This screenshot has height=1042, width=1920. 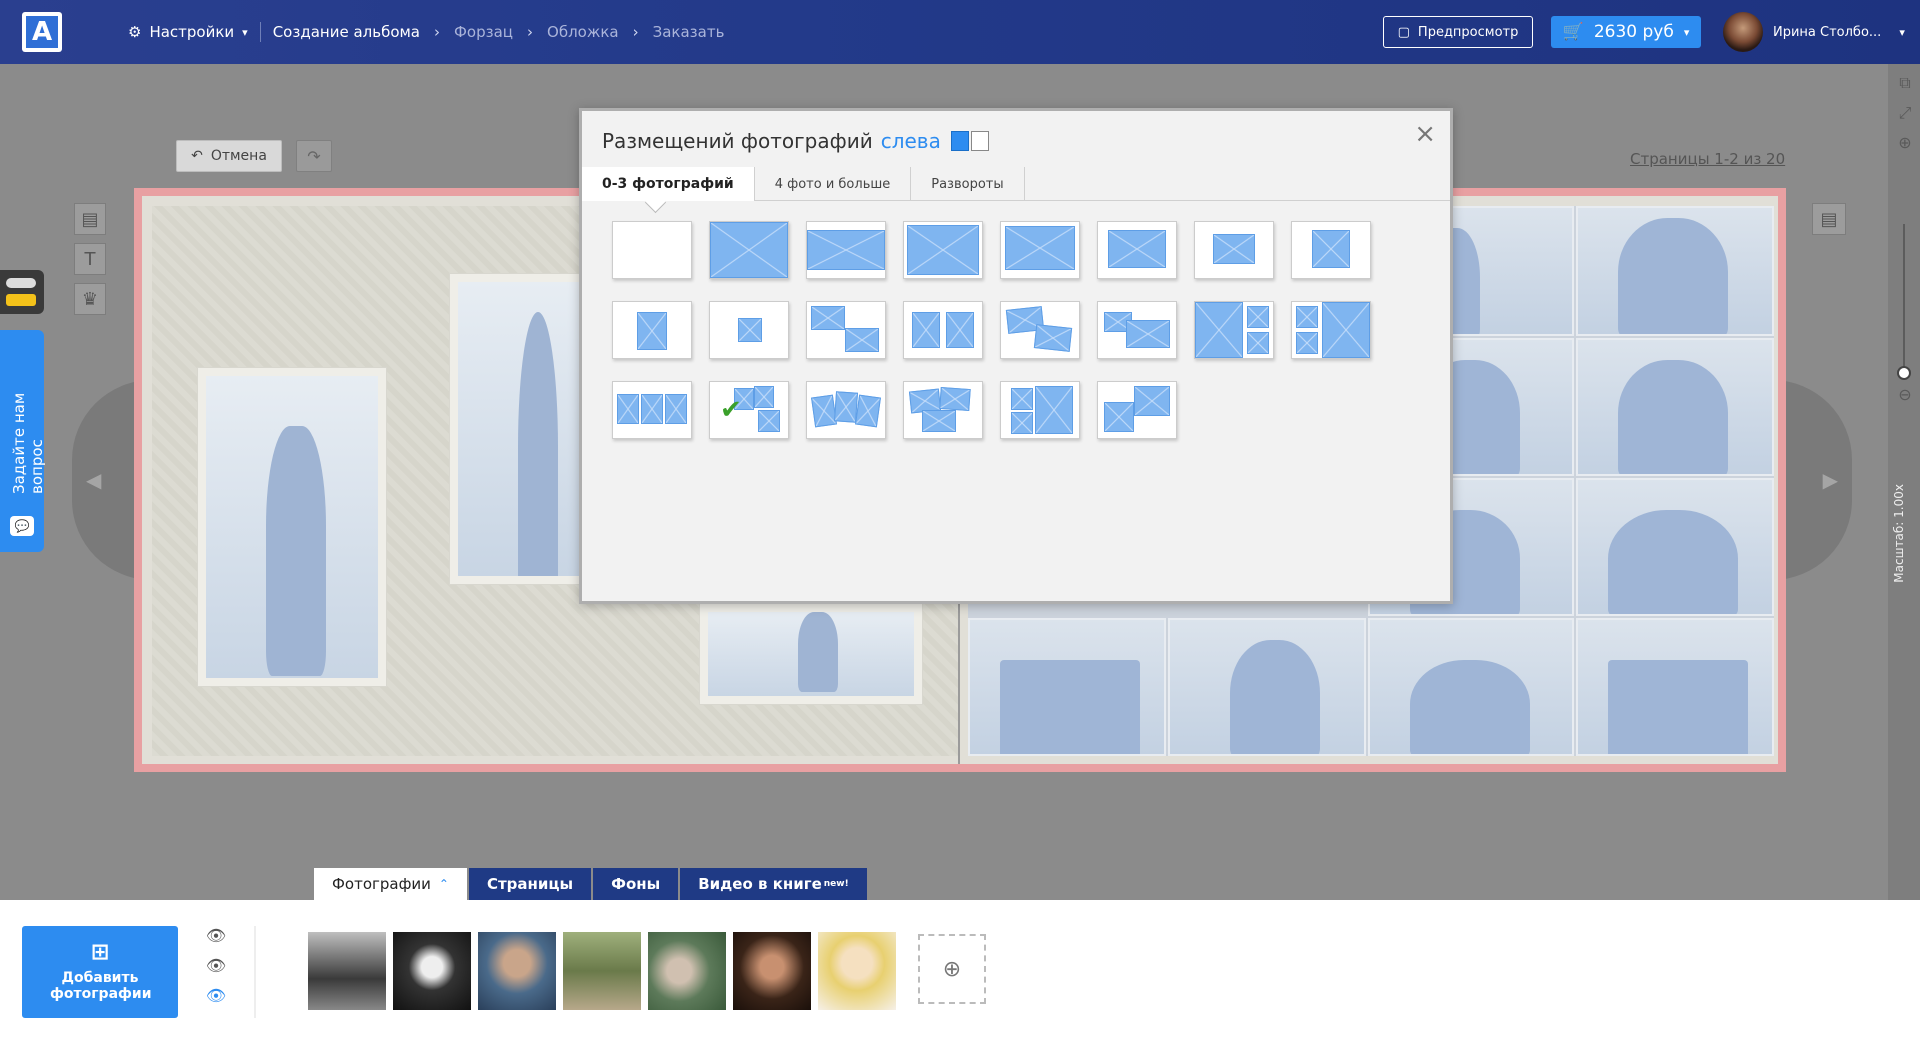 I want to click on zoom-in-icon: ⊕, so click(x=1905, y=143).